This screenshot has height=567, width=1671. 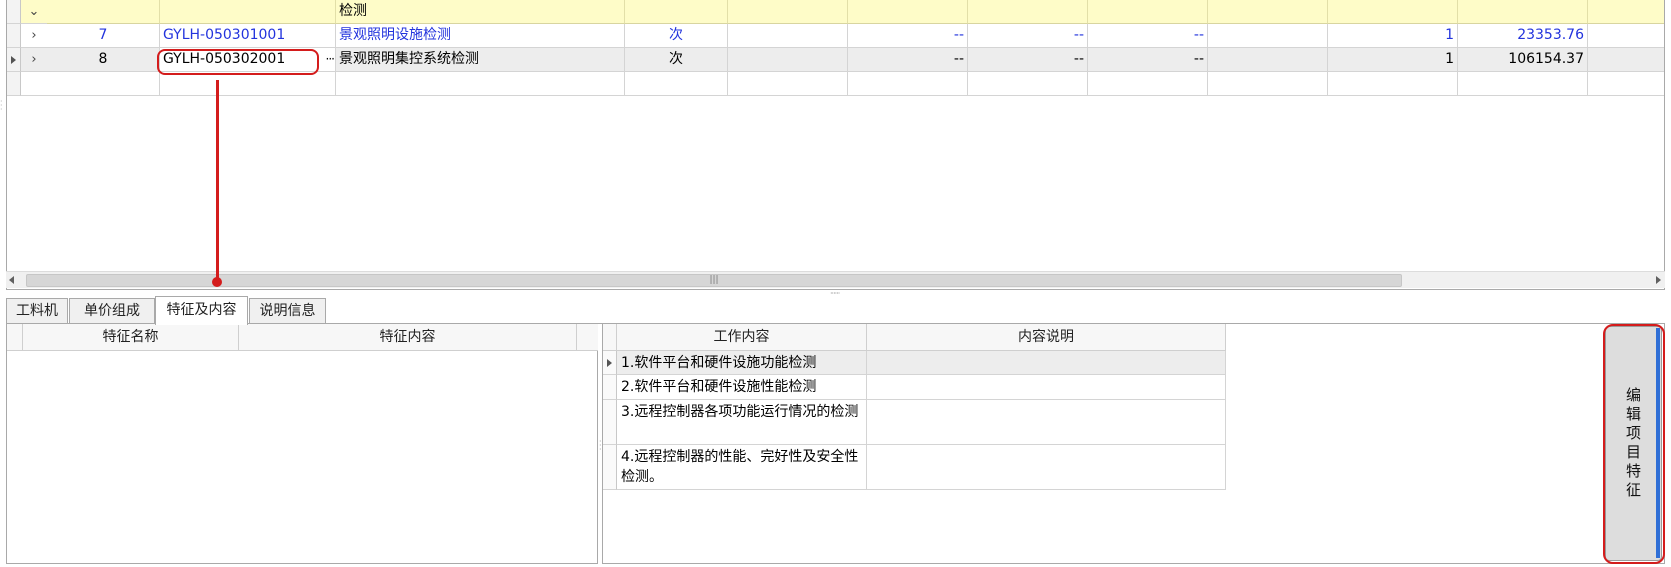 I want to click on work-row: 3.远程控制器各项功能运行情况的检测, so click(x=914, y=422).